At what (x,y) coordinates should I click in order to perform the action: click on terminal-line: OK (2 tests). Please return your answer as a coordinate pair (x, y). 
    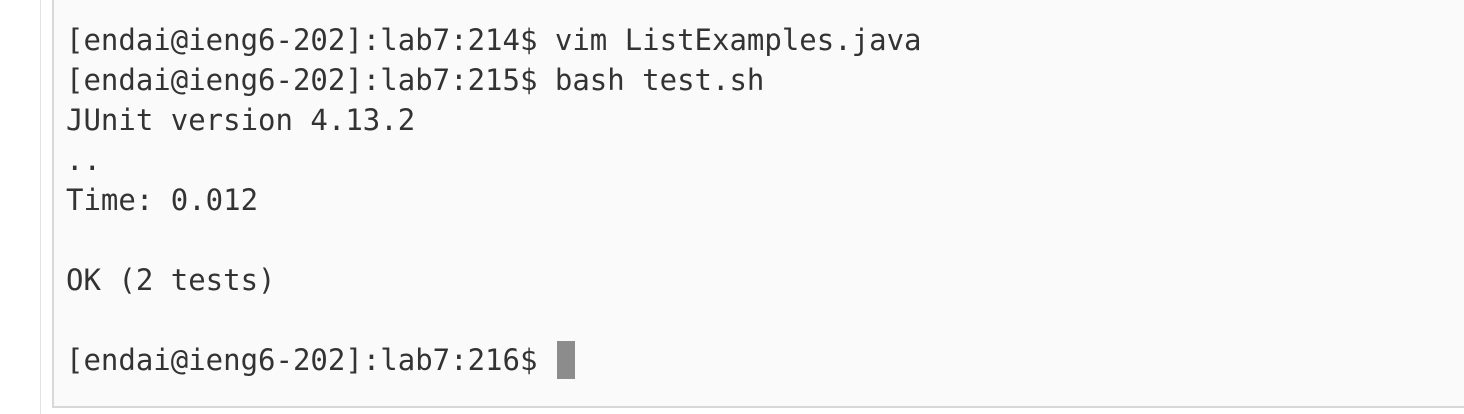
    Looking at the image, I should click on (171, 280).